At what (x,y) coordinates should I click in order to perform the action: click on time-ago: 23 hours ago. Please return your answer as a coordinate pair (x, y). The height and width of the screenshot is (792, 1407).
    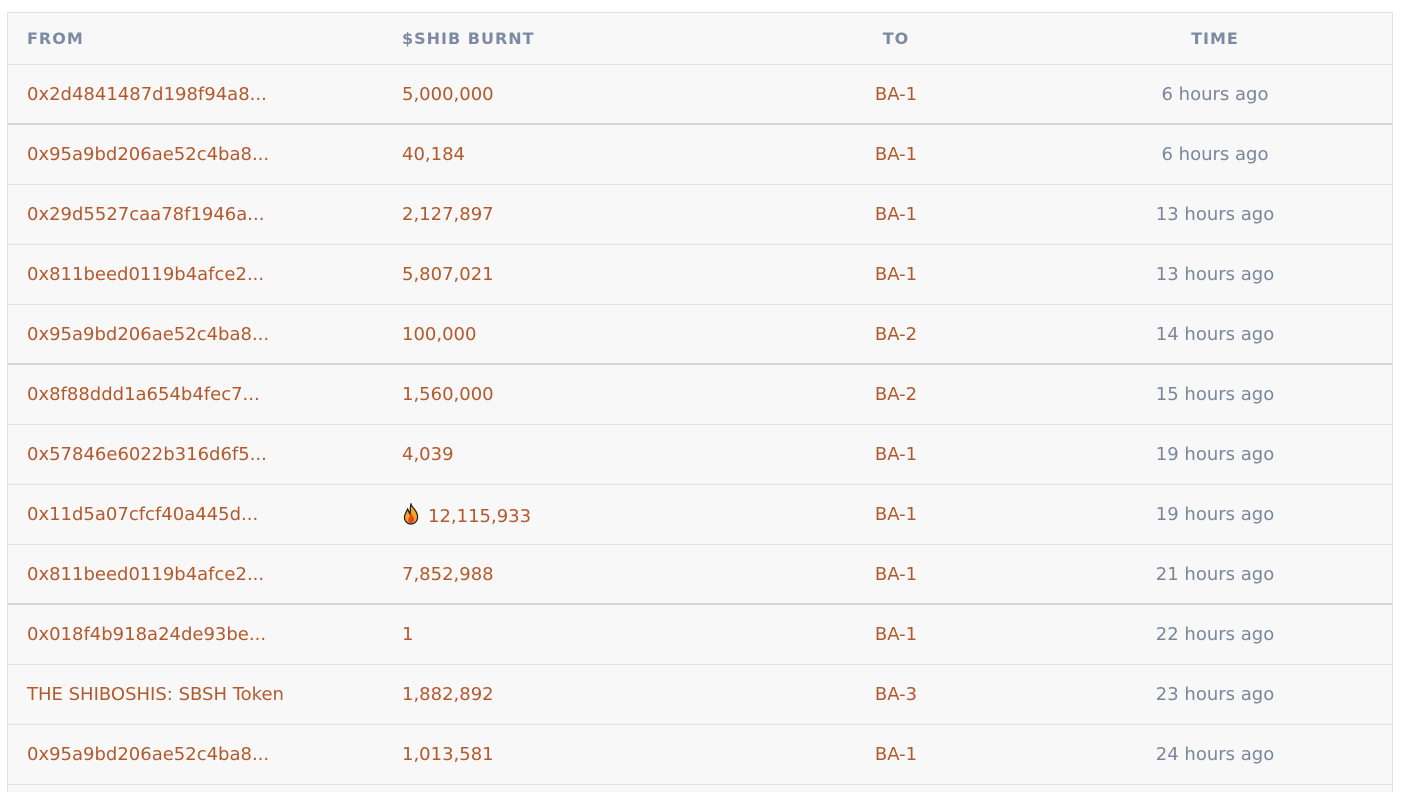
    Looking at the image, I should click on (1214, 694).